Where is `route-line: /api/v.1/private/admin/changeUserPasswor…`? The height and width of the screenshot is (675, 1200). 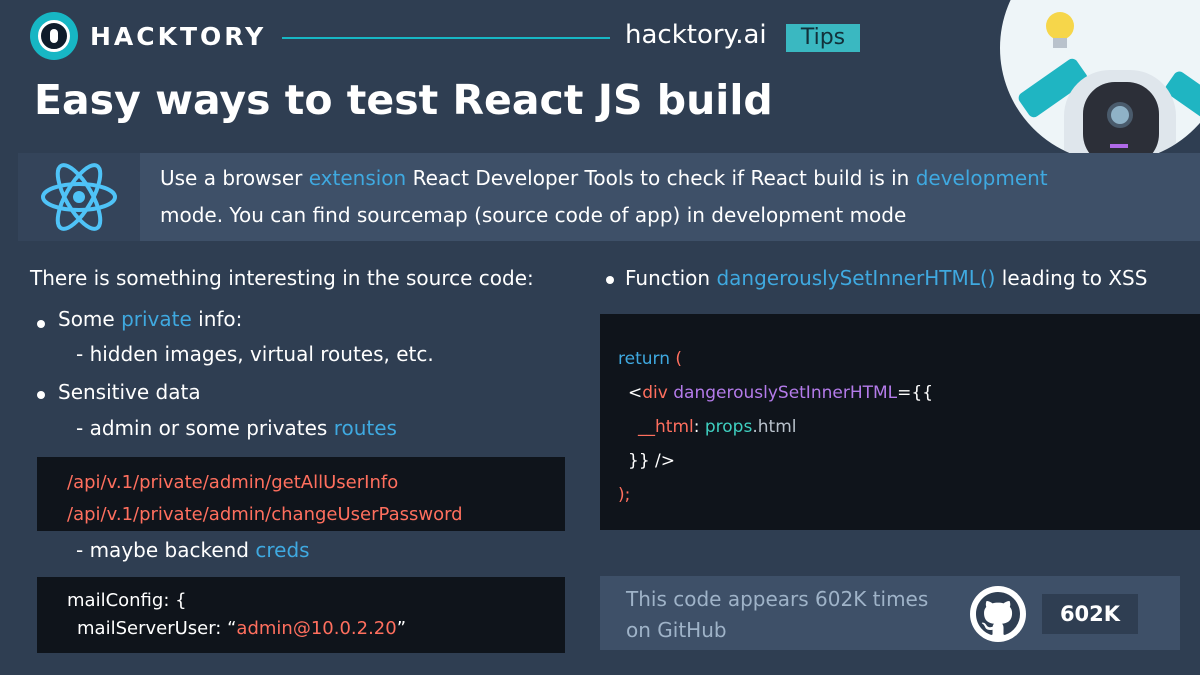 route-line: /api/v.1/private/admin/changeUserPasswor… is located at coordinates (265, 514).